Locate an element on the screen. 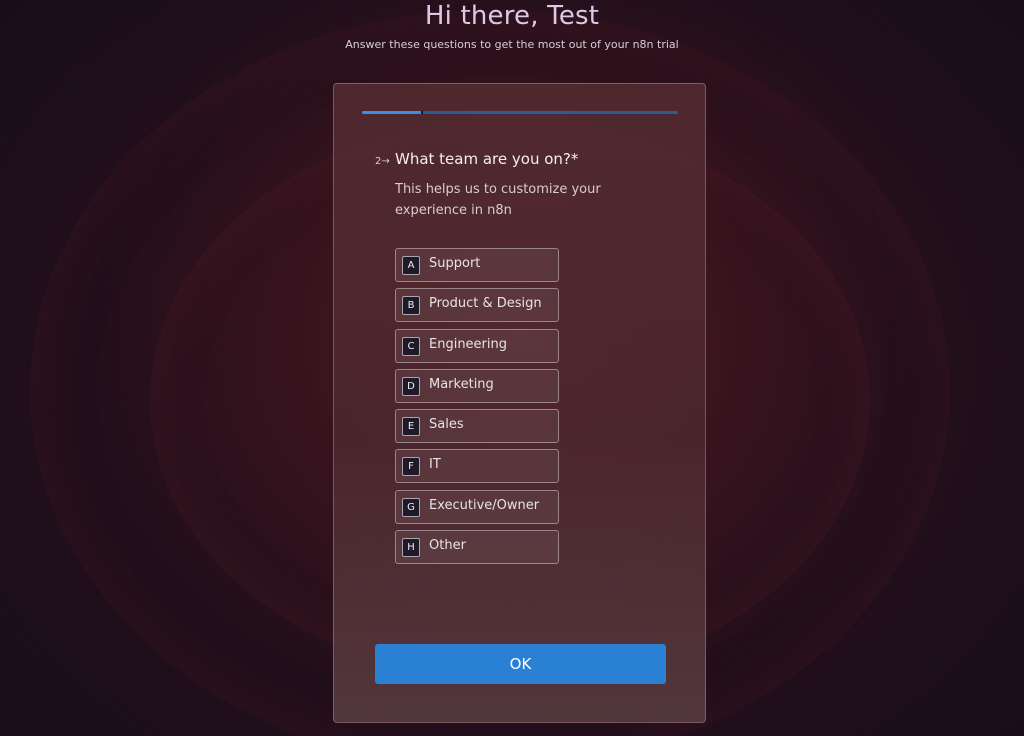 The image size is (1024, 736). option-label: Engineering is located at coordinates (468, 344).